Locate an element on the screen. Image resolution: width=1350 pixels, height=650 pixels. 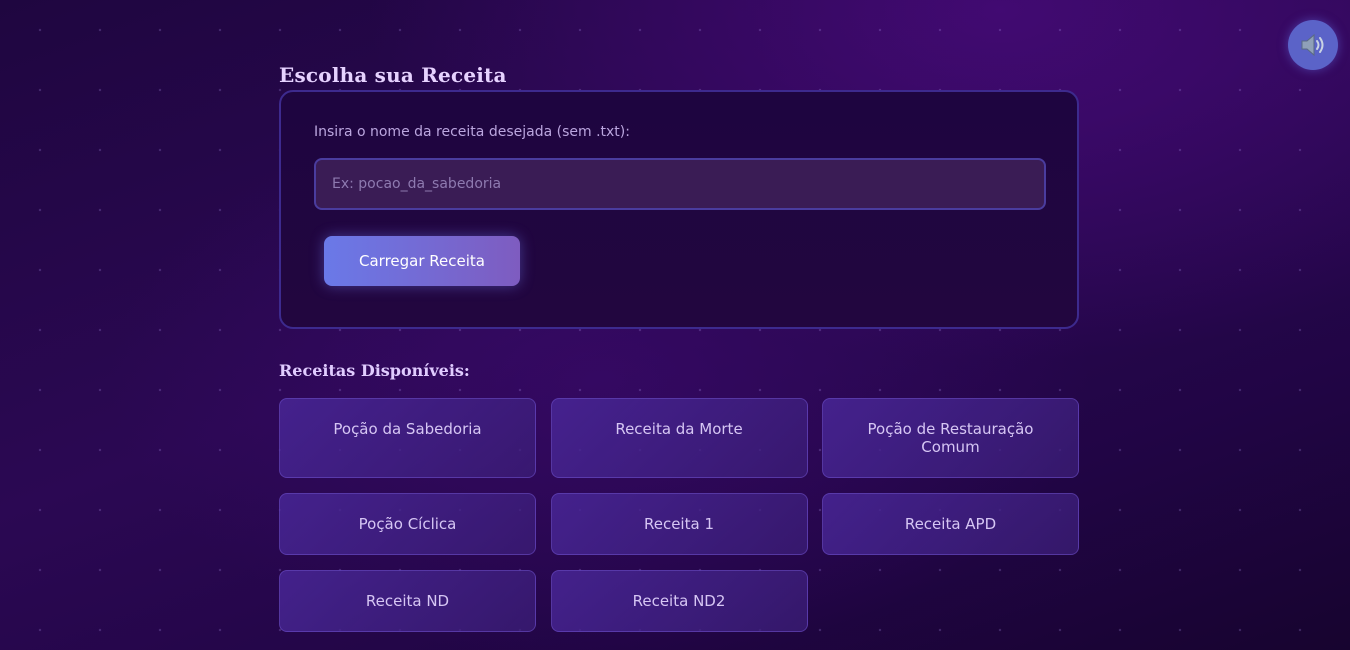
recipe-card: Poção Cíclica is located at coordinates (407, 524).